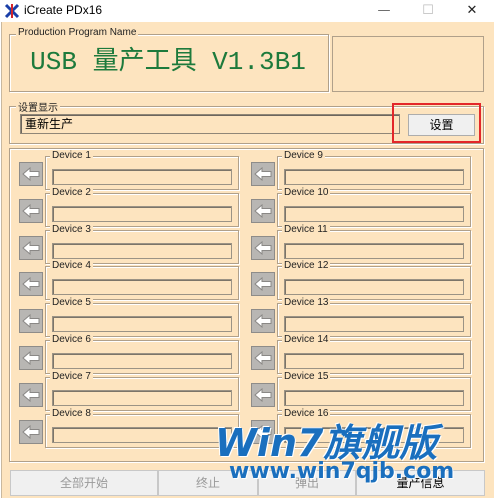  I want to click on device-group: Device 12, so click(374, 280).